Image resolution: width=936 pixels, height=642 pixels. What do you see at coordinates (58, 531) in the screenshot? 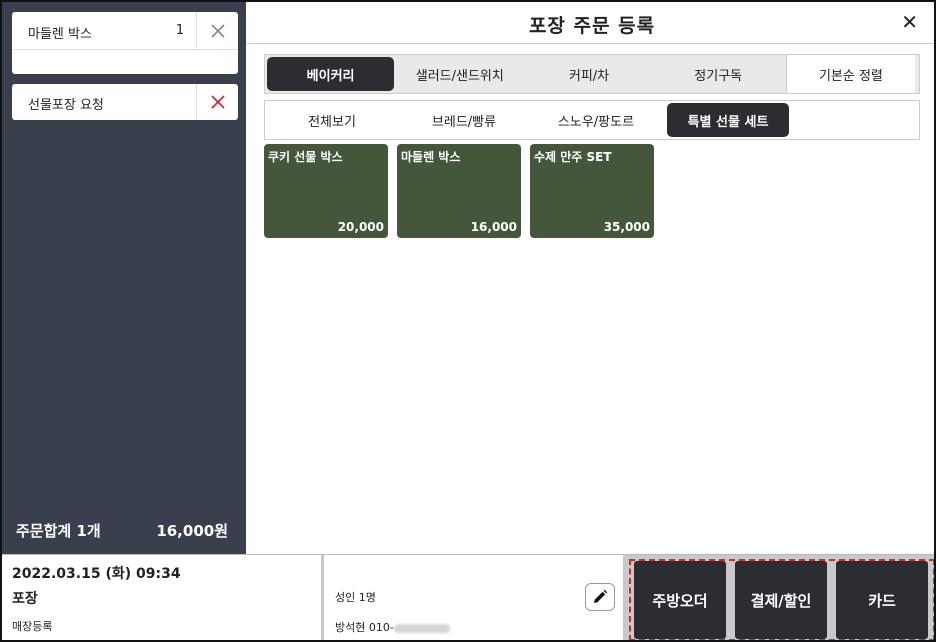
I see `order-total-label: 주문합계 1개` at bounding box center [58, 531].